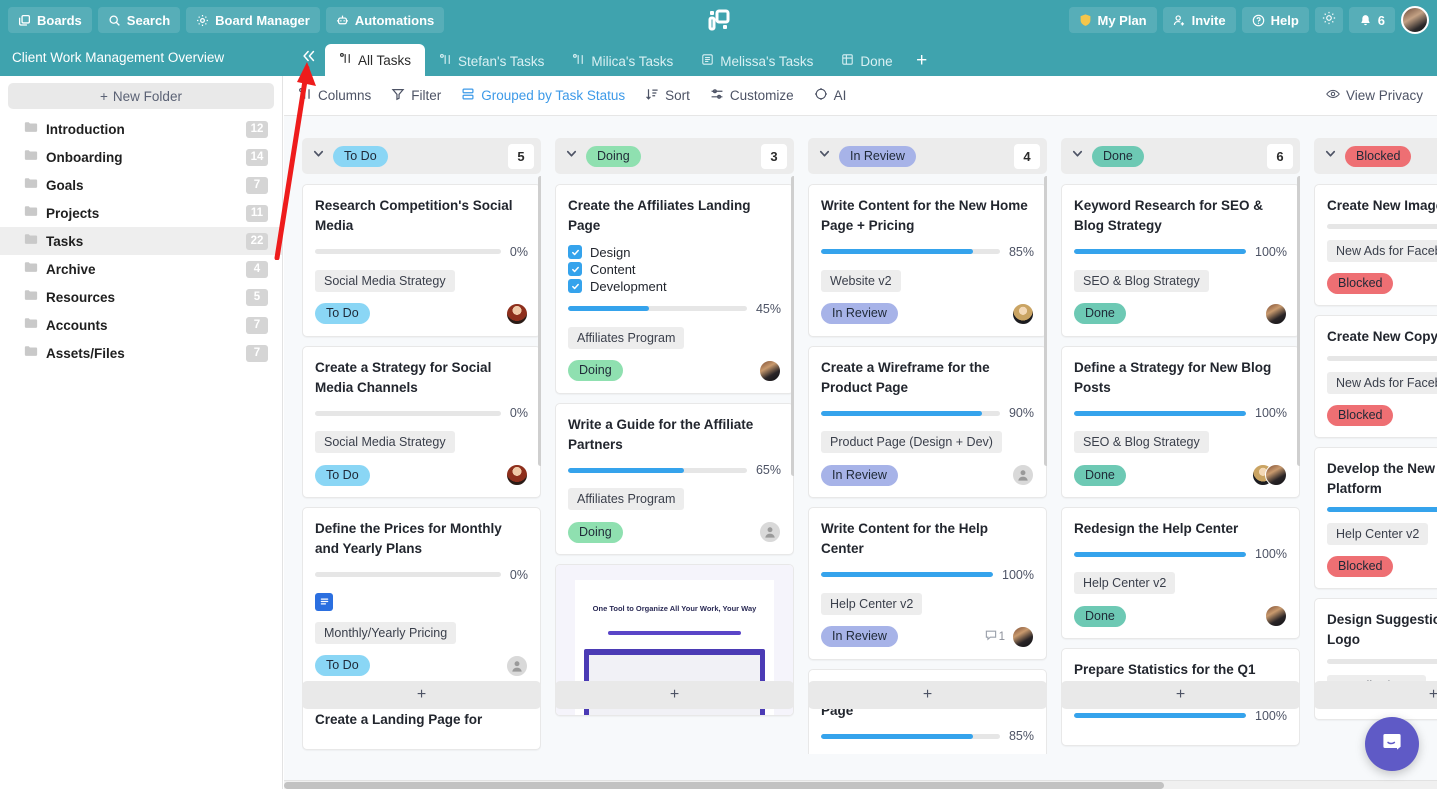  I want to click on subtask-row: Development, so click(674, 286).